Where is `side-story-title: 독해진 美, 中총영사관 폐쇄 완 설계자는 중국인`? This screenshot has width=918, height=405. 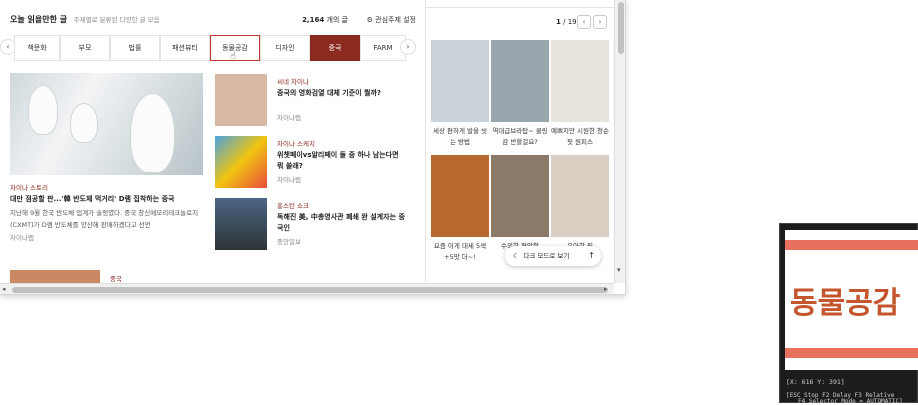 side-story-title: 독해진 美, 中총영사관 폐쇄 완 설계자는 중국인 is located at coordinates (342, 223).